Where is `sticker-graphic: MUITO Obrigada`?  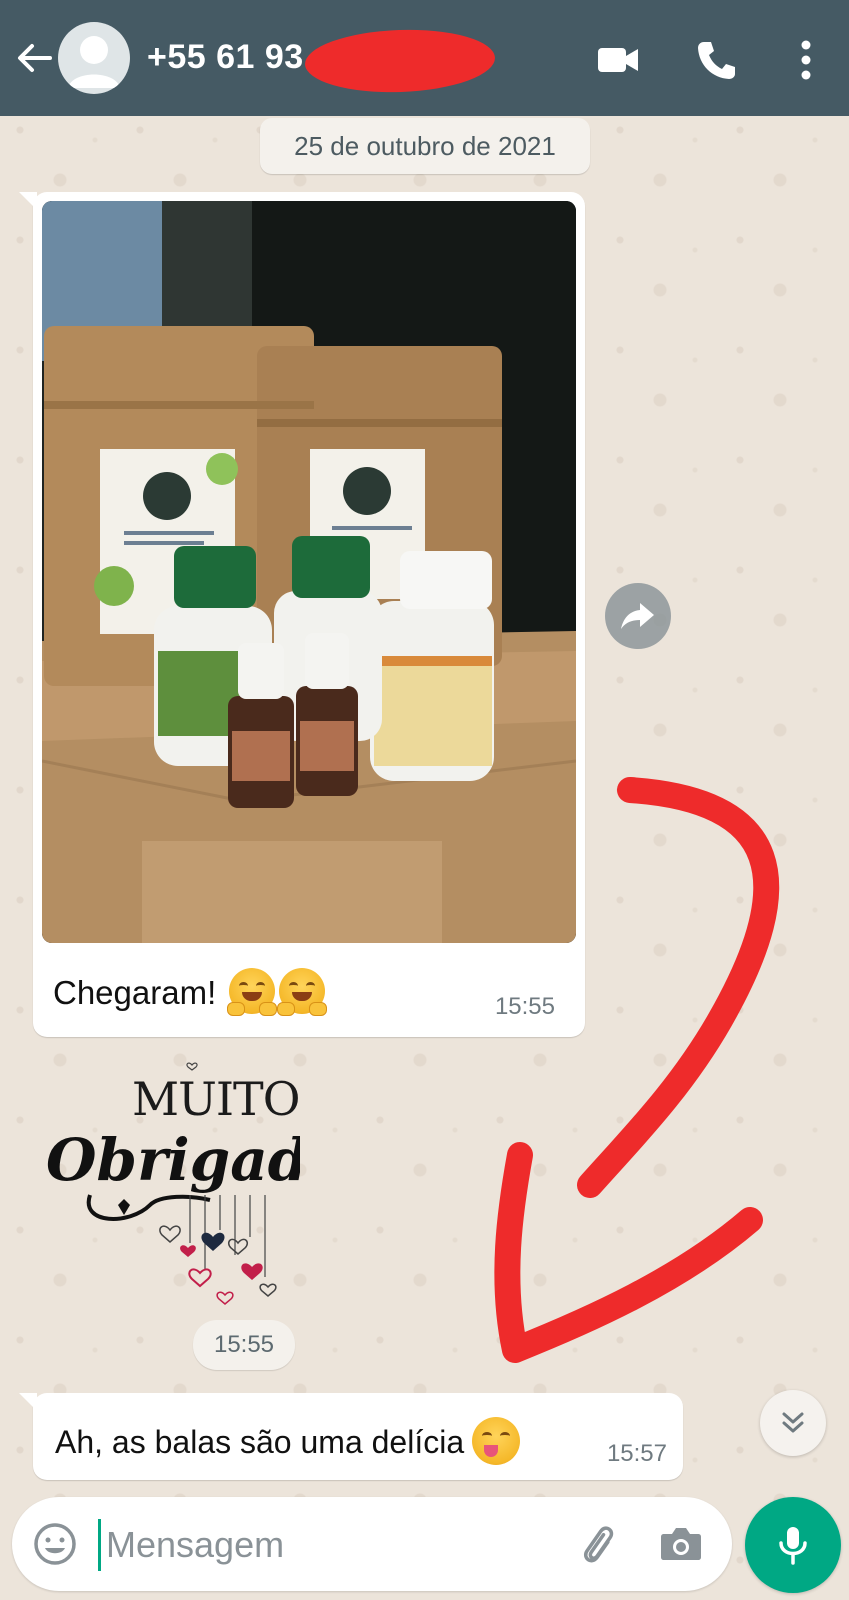
sticker-graphic: MUITO Obrigada is located at coordinates (196, 1183).